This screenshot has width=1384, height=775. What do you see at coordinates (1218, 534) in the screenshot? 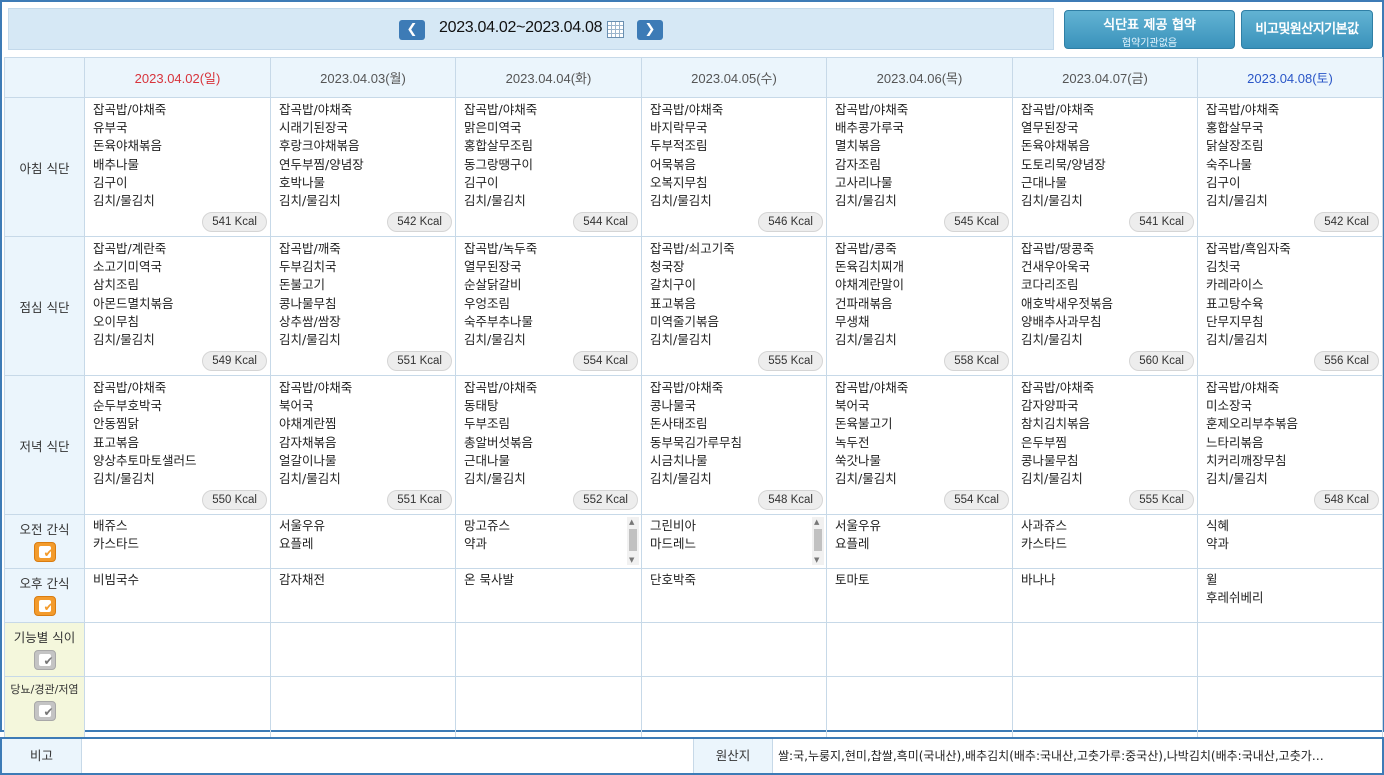
I see `snack-items: 식혜 약과` at bounding box center [1218, 534].